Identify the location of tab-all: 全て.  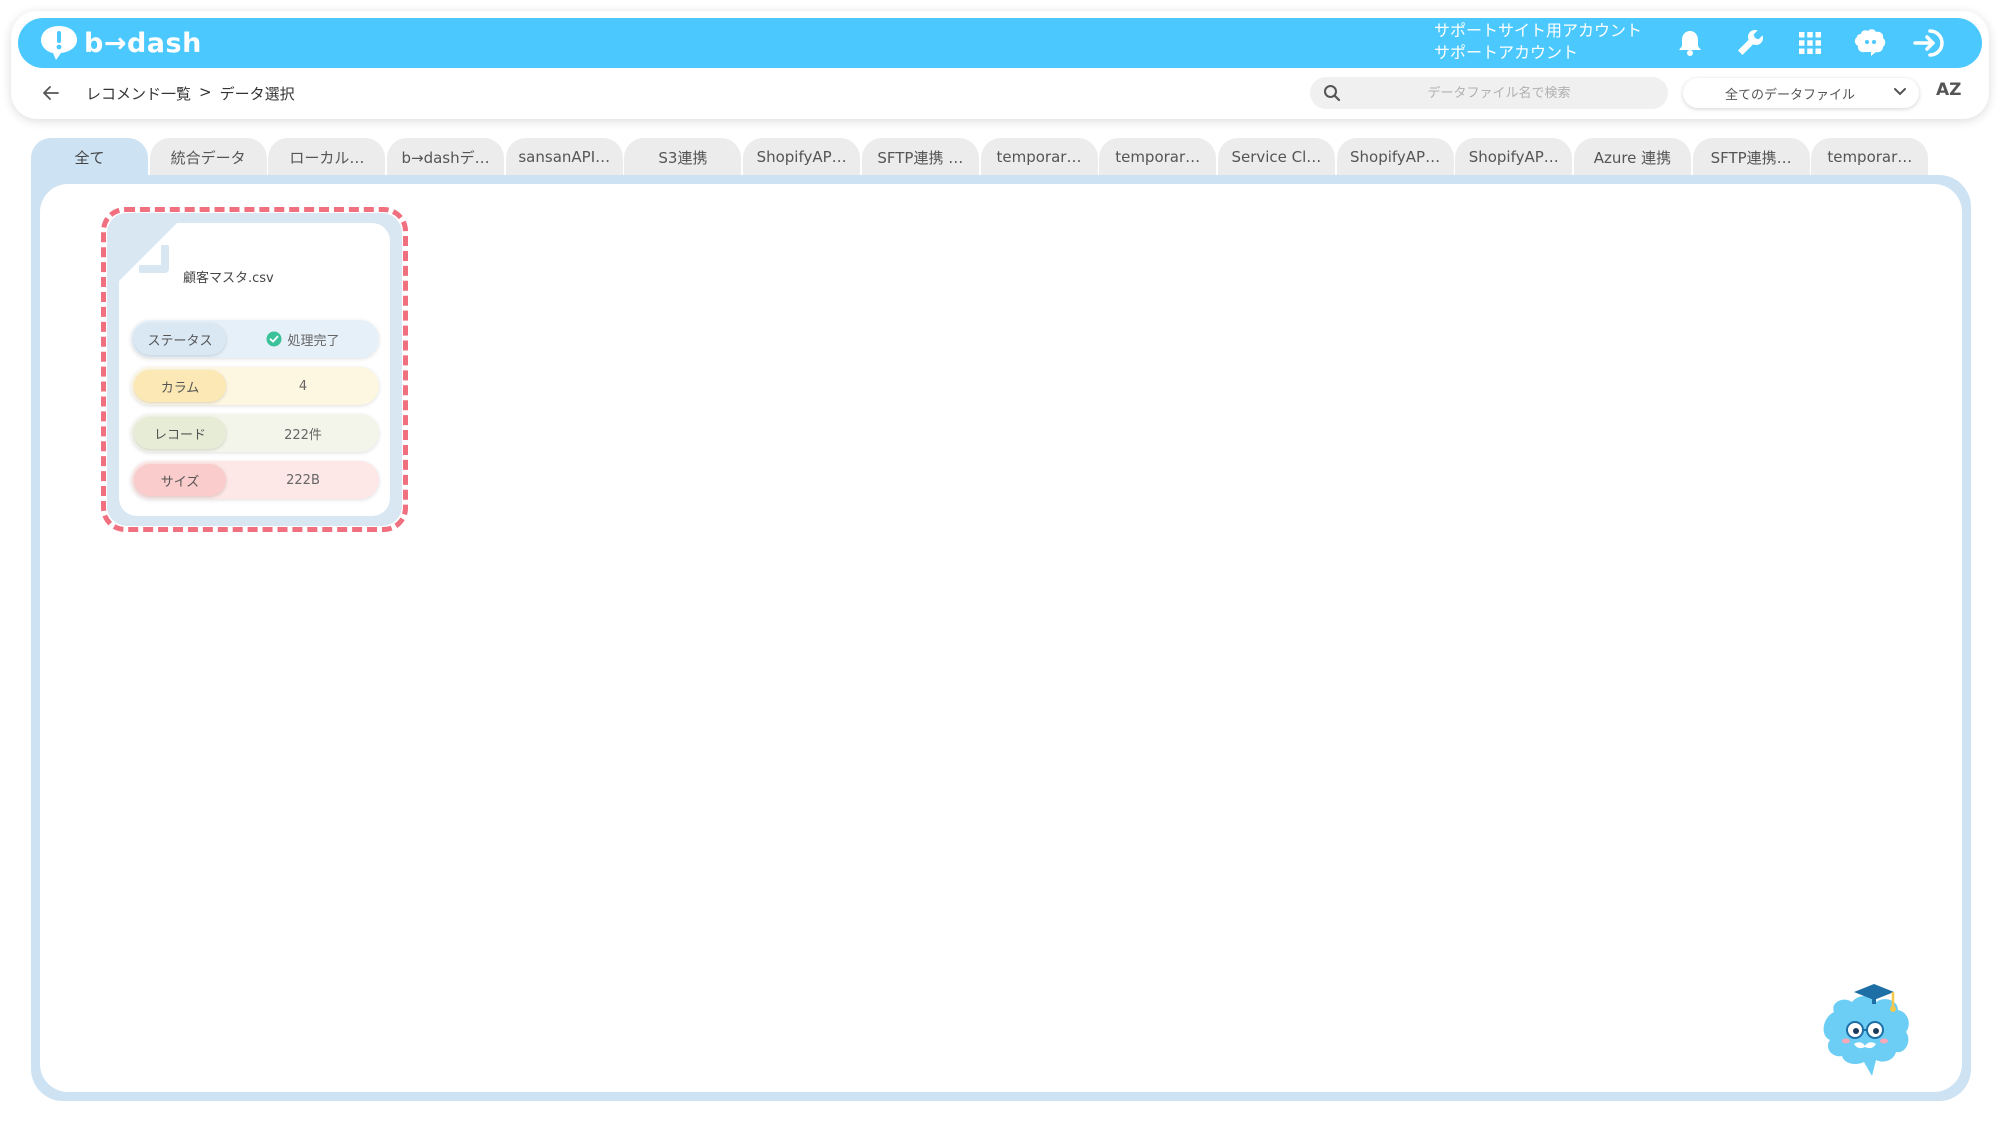
(89, 157).